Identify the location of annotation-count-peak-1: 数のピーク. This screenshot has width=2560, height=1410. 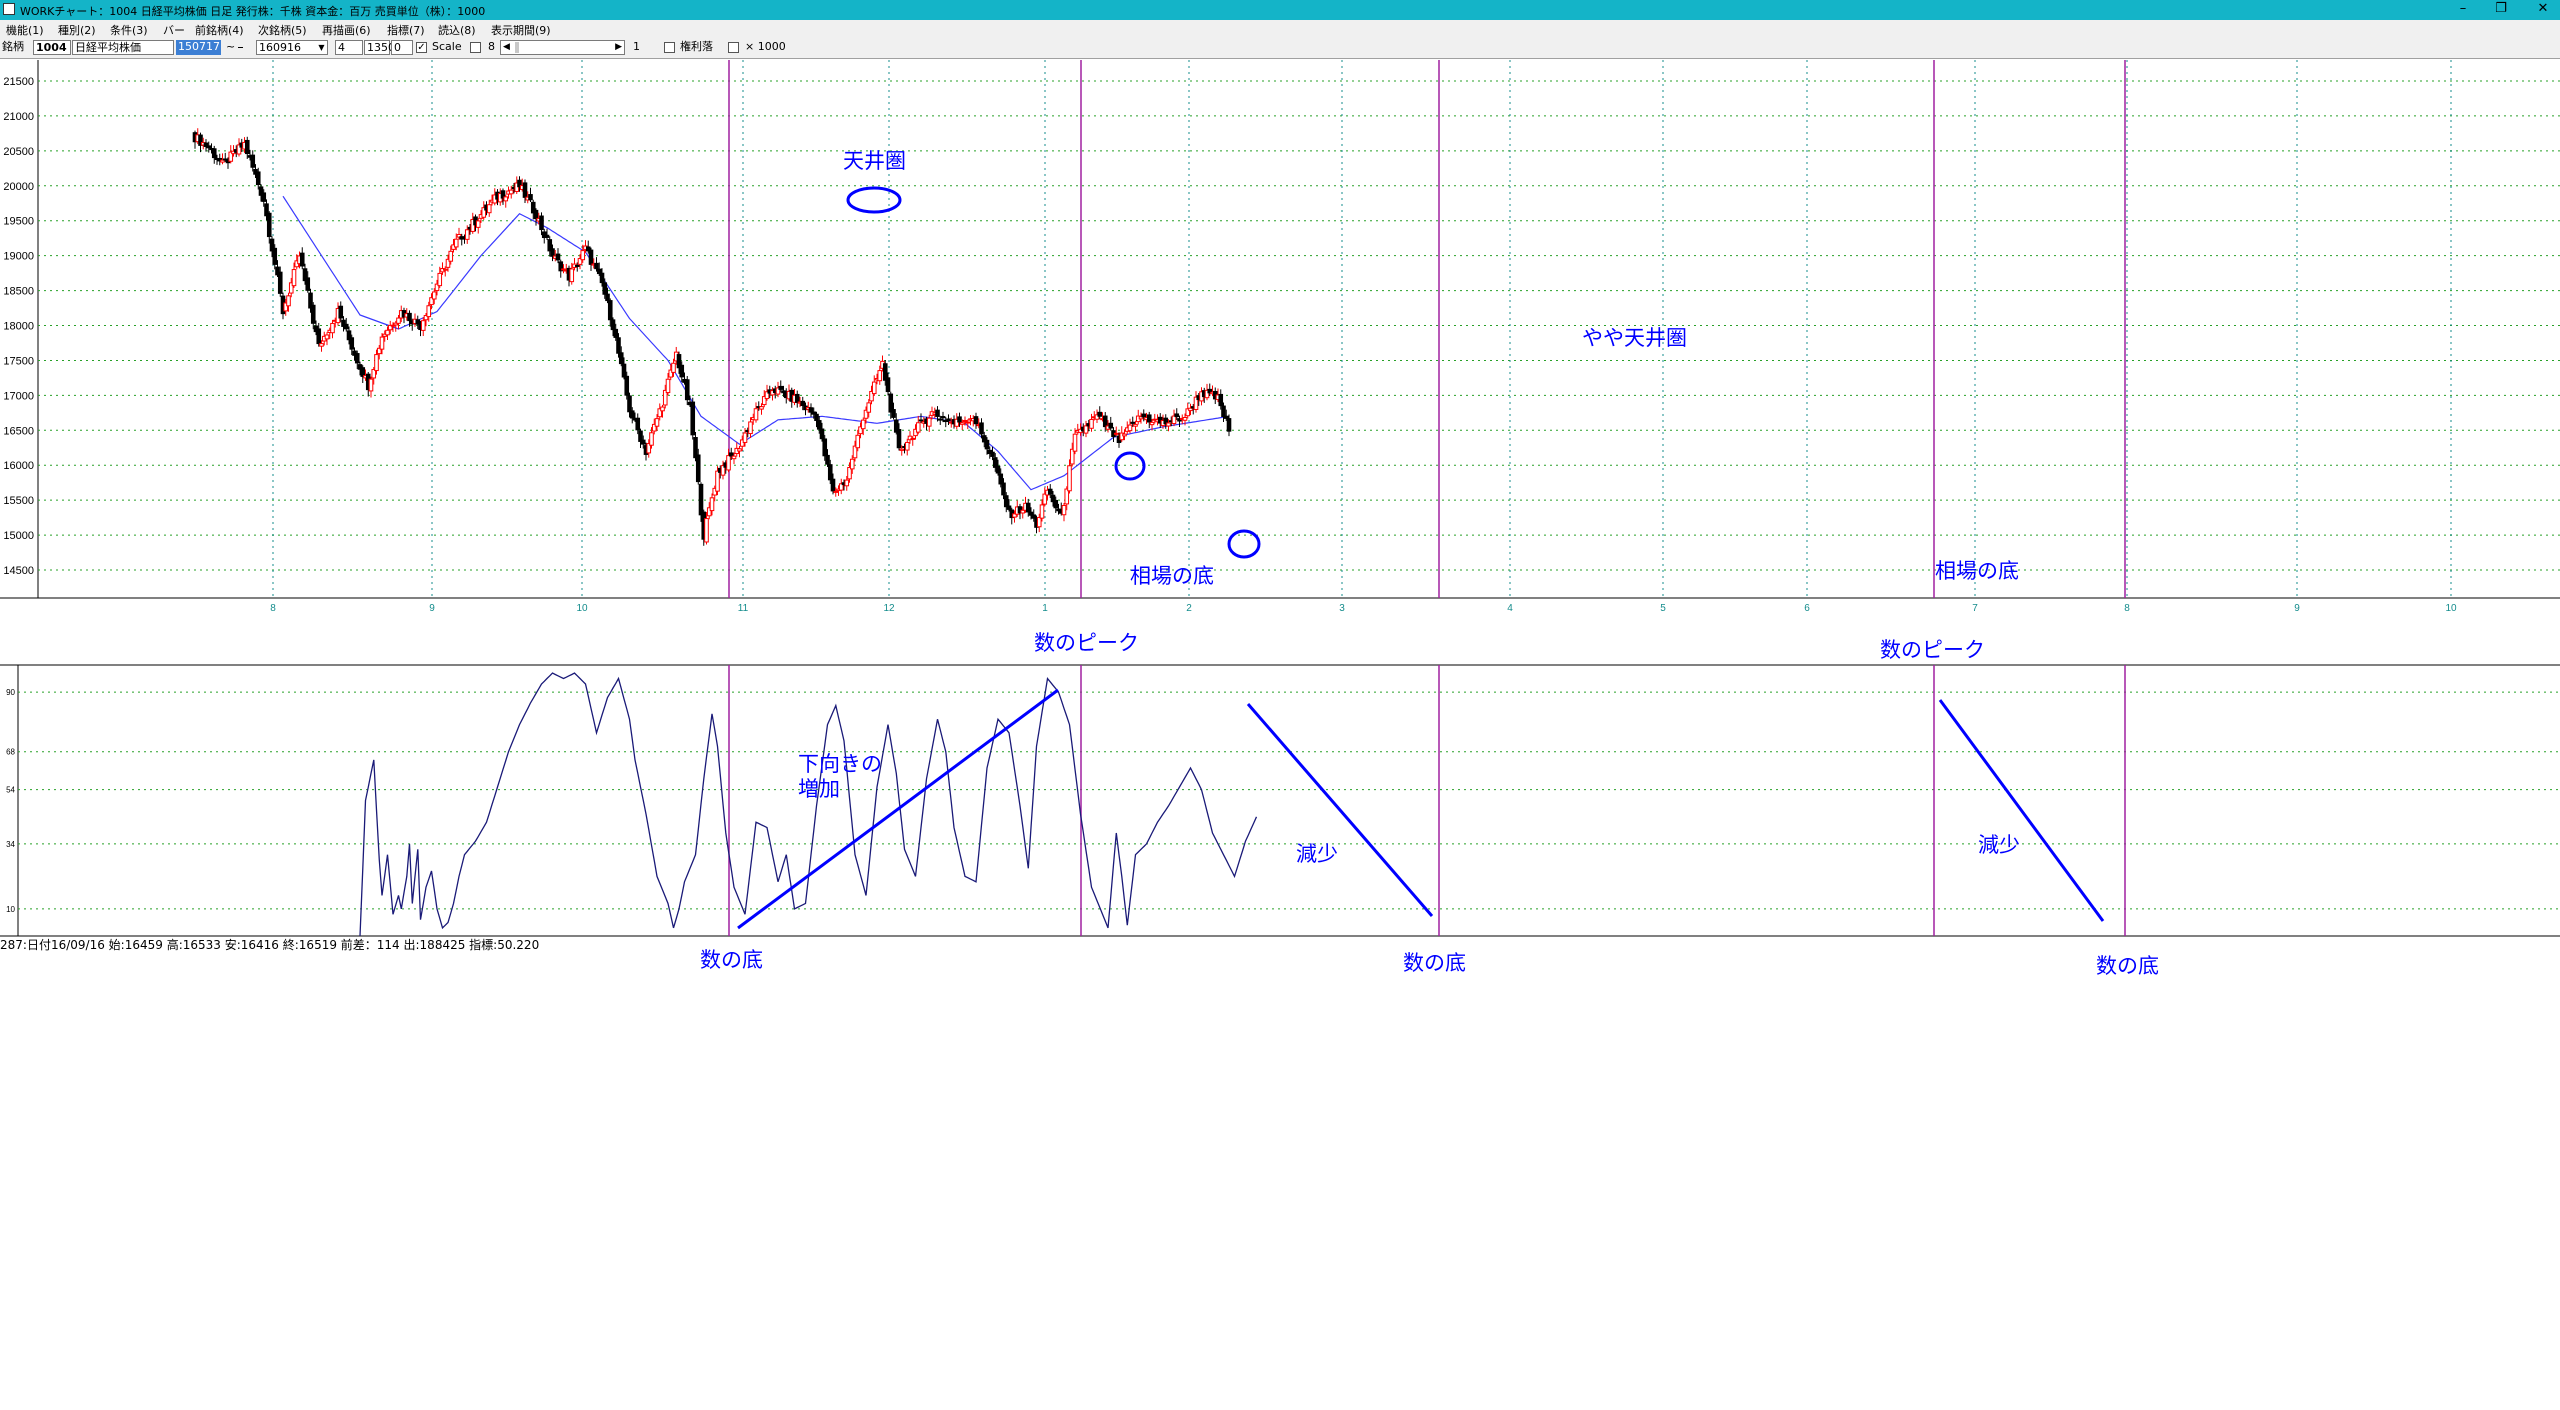
(1086, 643).